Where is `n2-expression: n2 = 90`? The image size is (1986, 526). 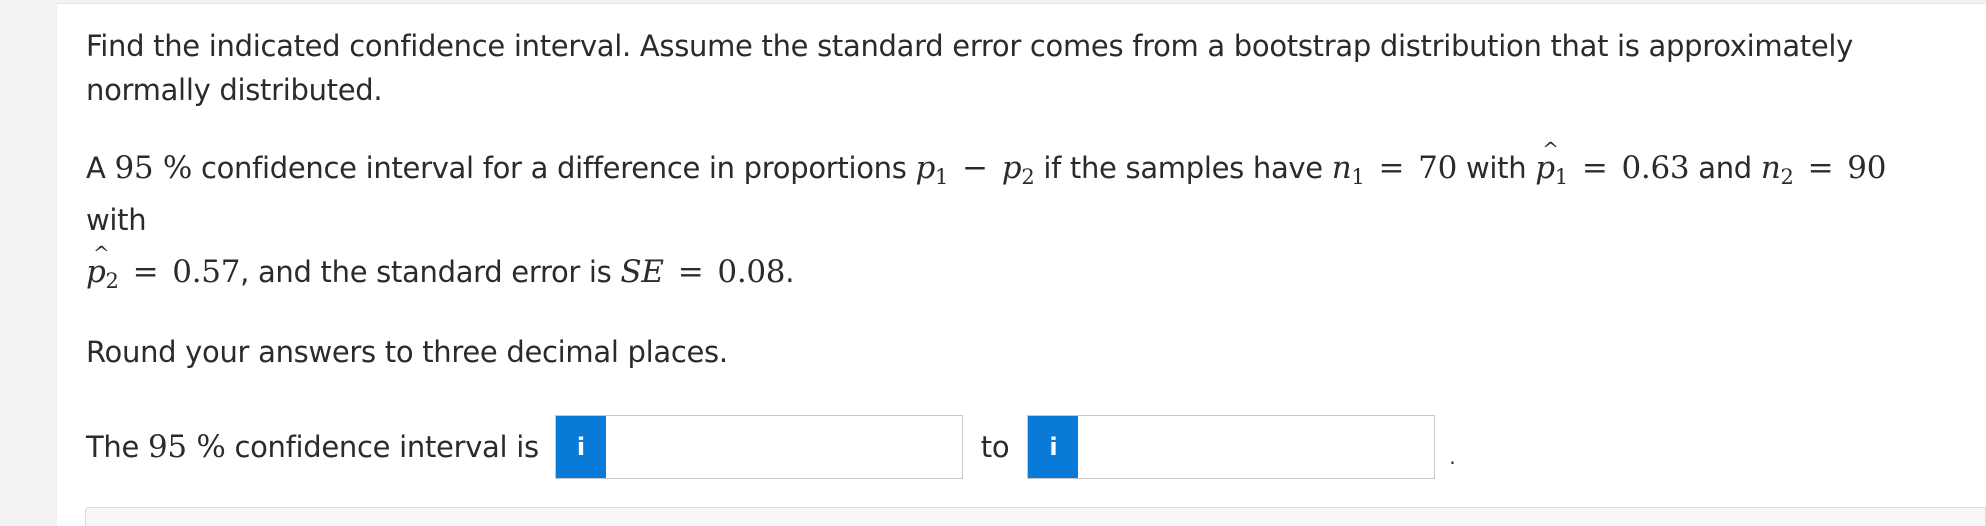 n2-expression: n2 = 90 is located at coordinates (1823, 169).